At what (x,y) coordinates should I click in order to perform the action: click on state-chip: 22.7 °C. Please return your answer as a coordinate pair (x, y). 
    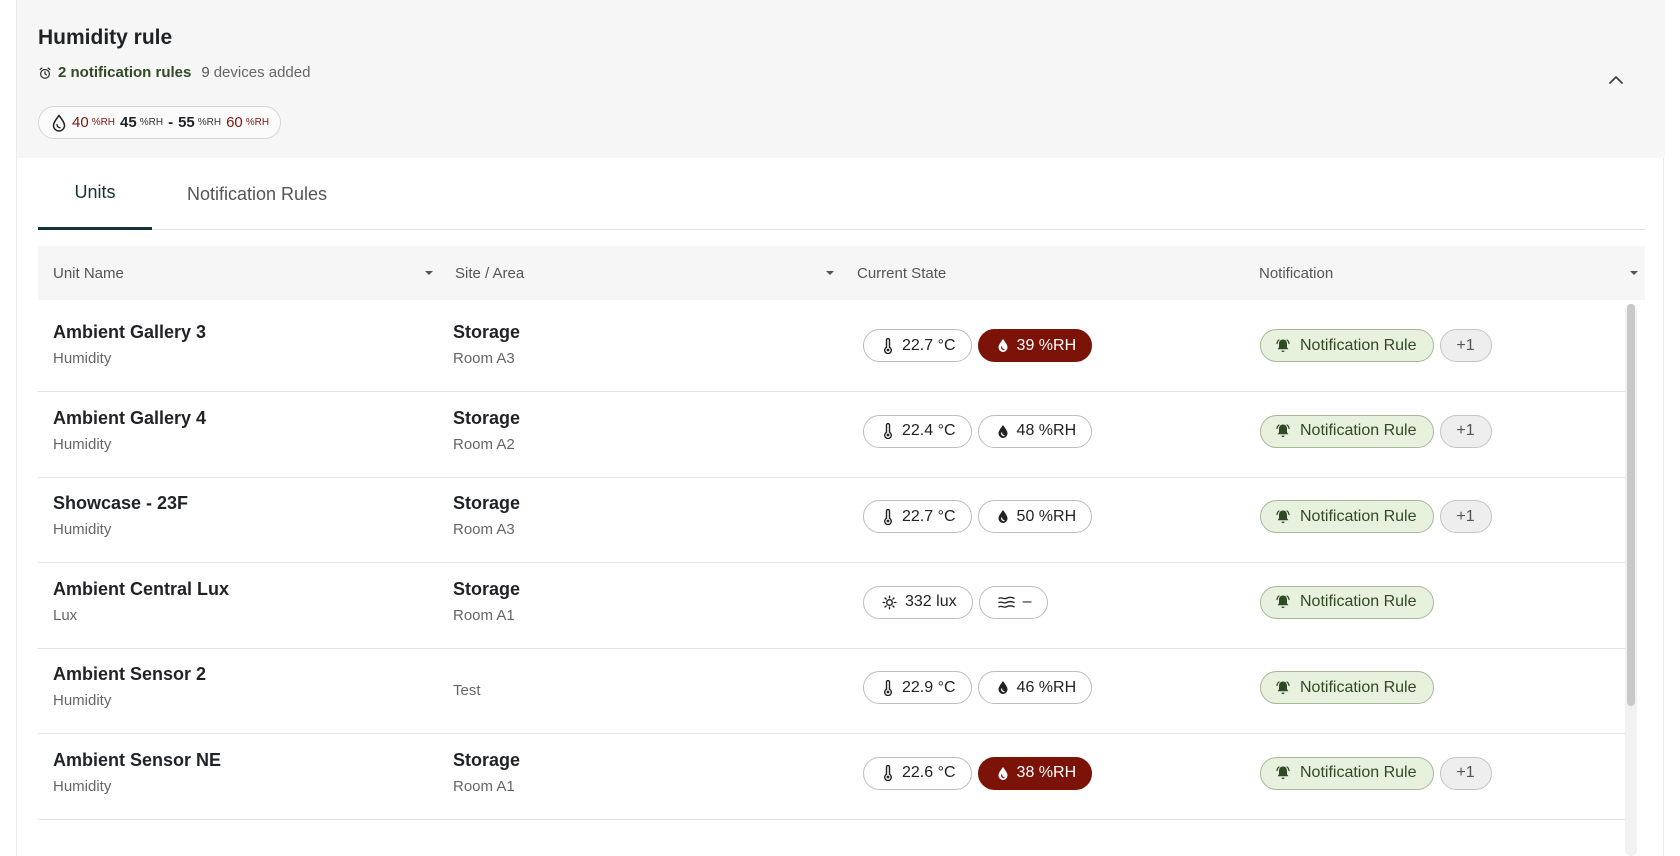
    Looking at the image, I should click on (917, 516).